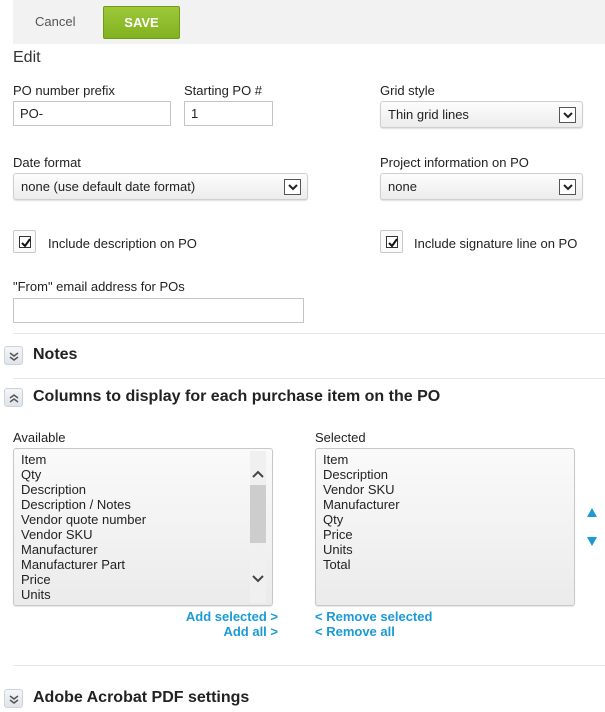 The width and height of the screenshot is (605, 712). What do you see at coordinates (64, 90) in the screenshot?
I see `po-prefix-label: PO number prefix` at bounding box center [64, 90].